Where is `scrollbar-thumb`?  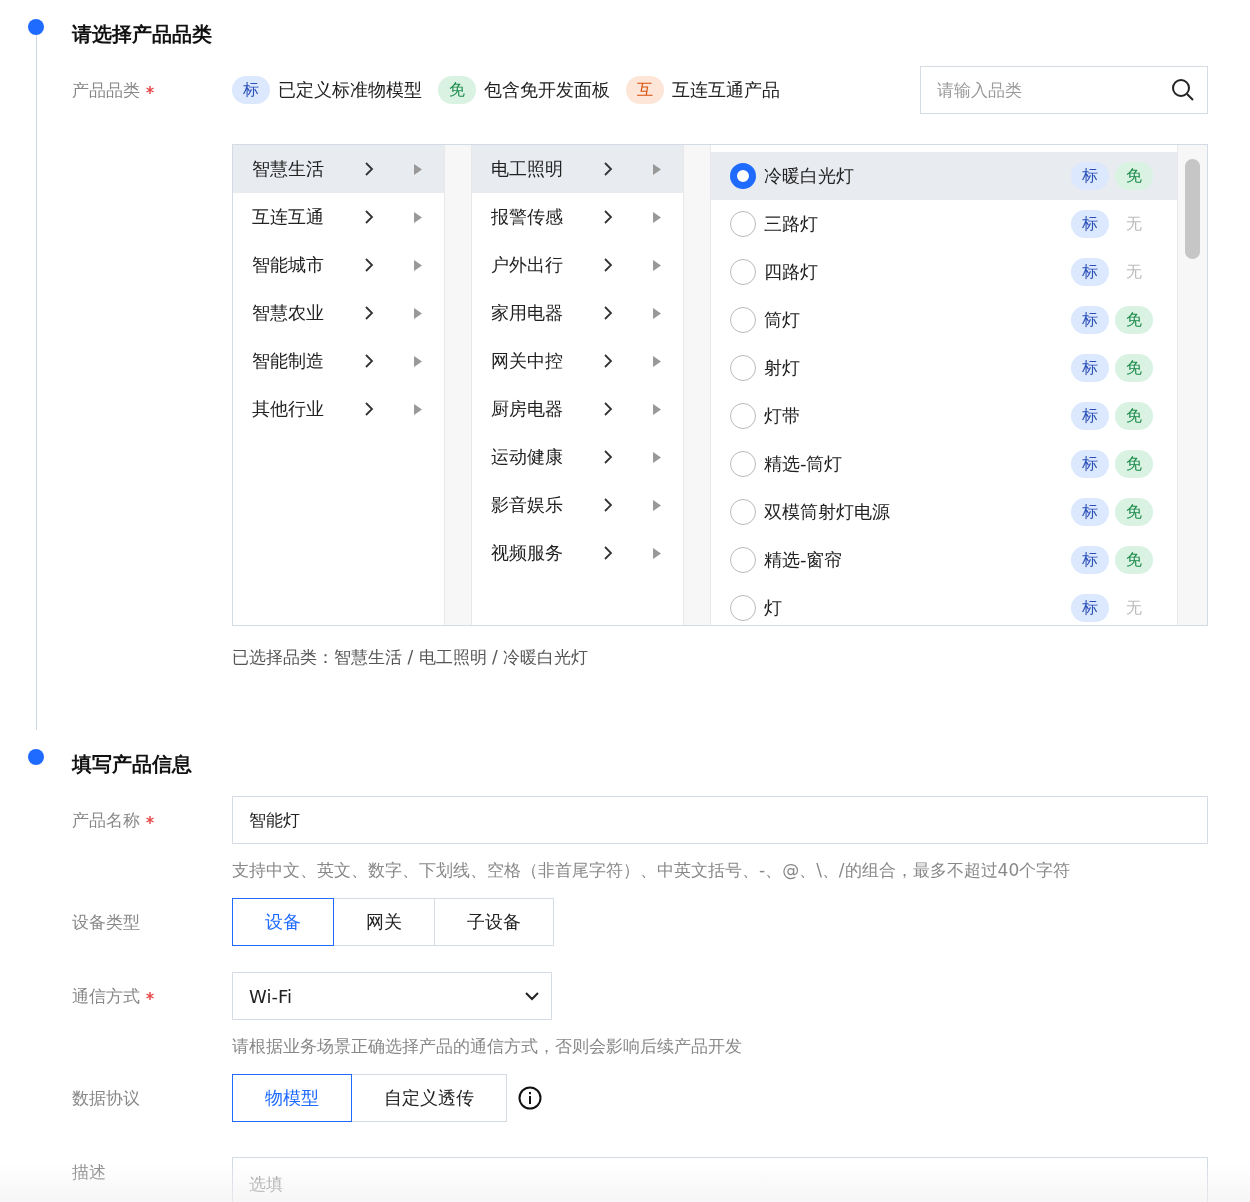 scrollbar-thumb is located at coordinates (1192, 209).